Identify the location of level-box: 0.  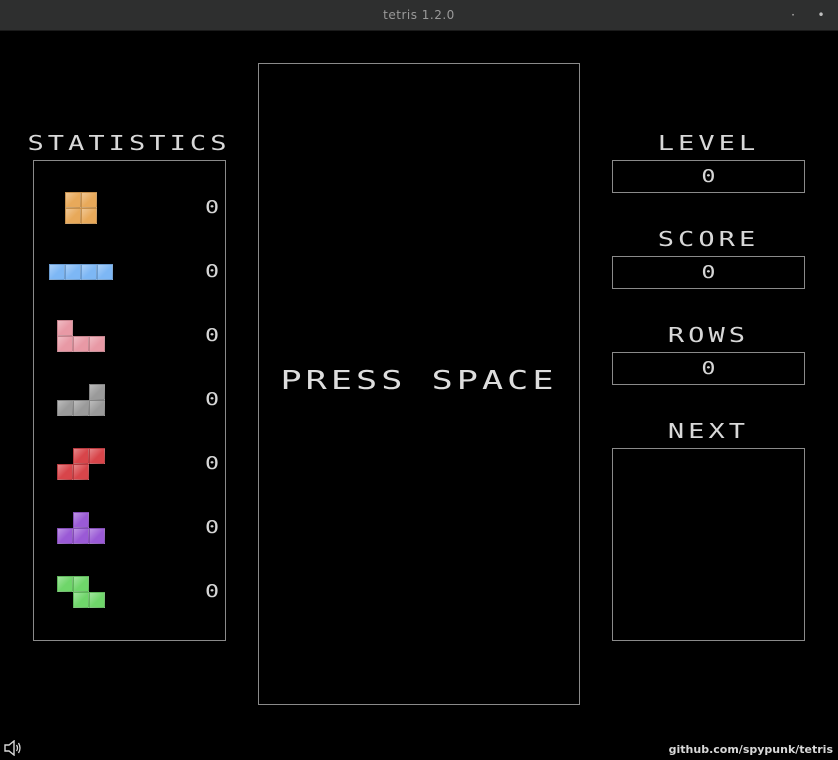
(708, 176).